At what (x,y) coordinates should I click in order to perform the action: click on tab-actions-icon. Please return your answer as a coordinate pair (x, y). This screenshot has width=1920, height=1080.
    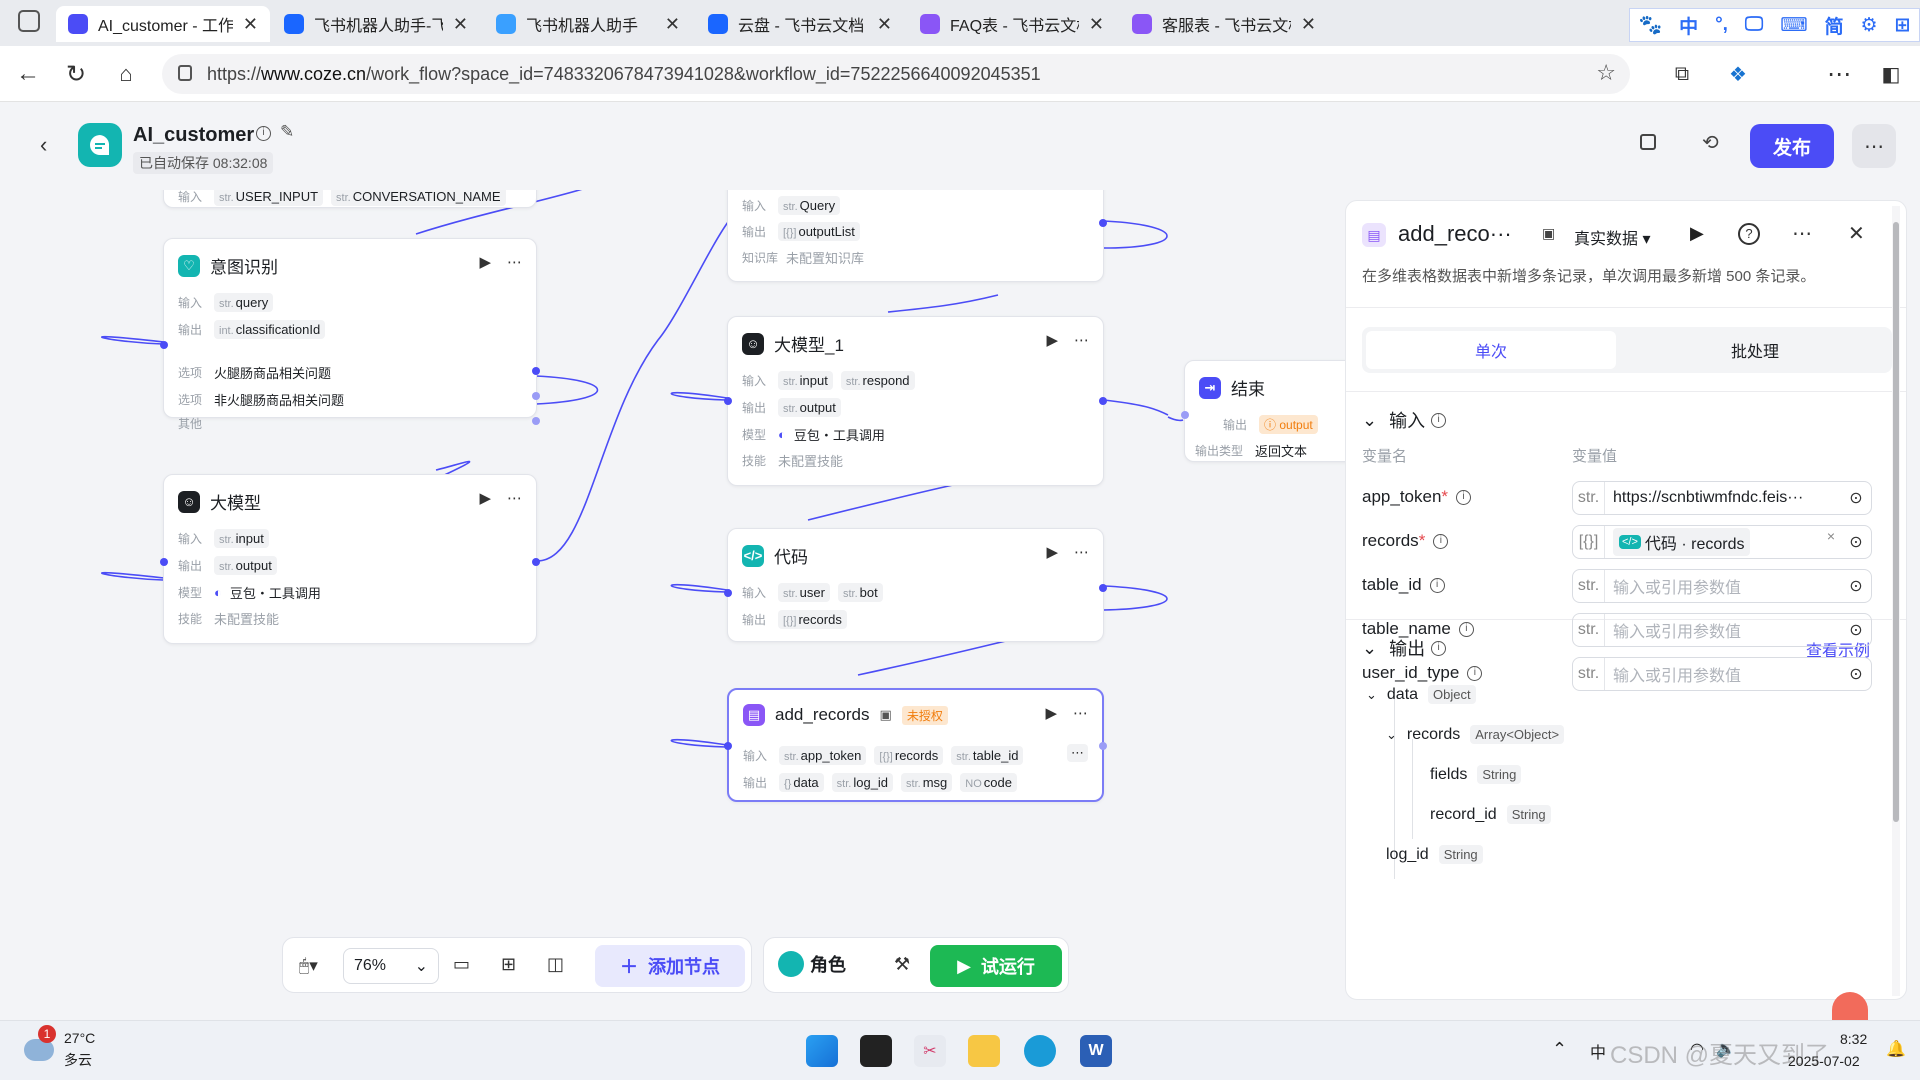
    Looking at the image, I should click on (29, 21).